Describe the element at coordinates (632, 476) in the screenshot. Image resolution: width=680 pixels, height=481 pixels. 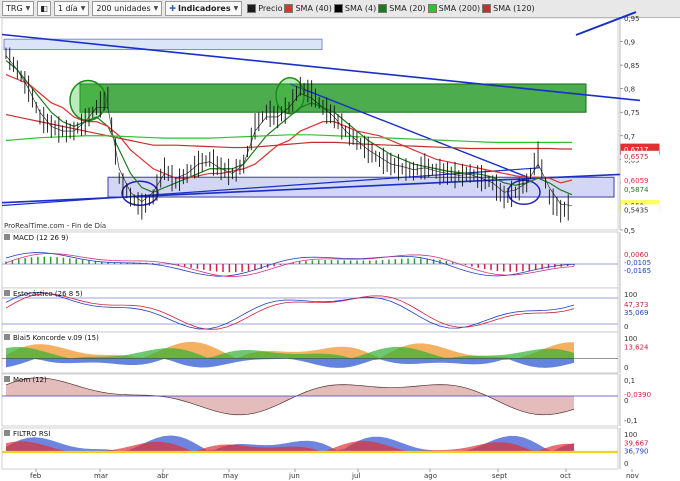
I see `month-label: nov` at that location.